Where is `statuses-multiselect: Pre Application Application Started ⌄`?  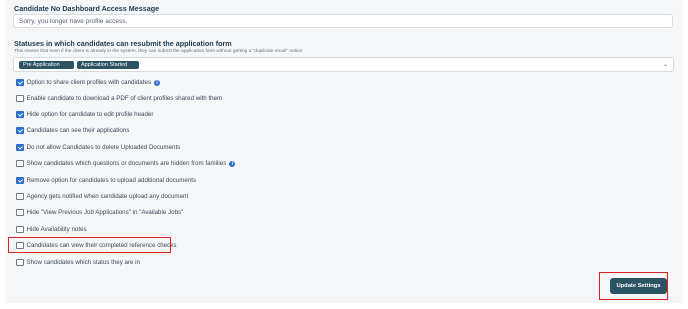 statuses-multiselect: Pre Application Application Started ⌄ is located at coordinates (343, 64).